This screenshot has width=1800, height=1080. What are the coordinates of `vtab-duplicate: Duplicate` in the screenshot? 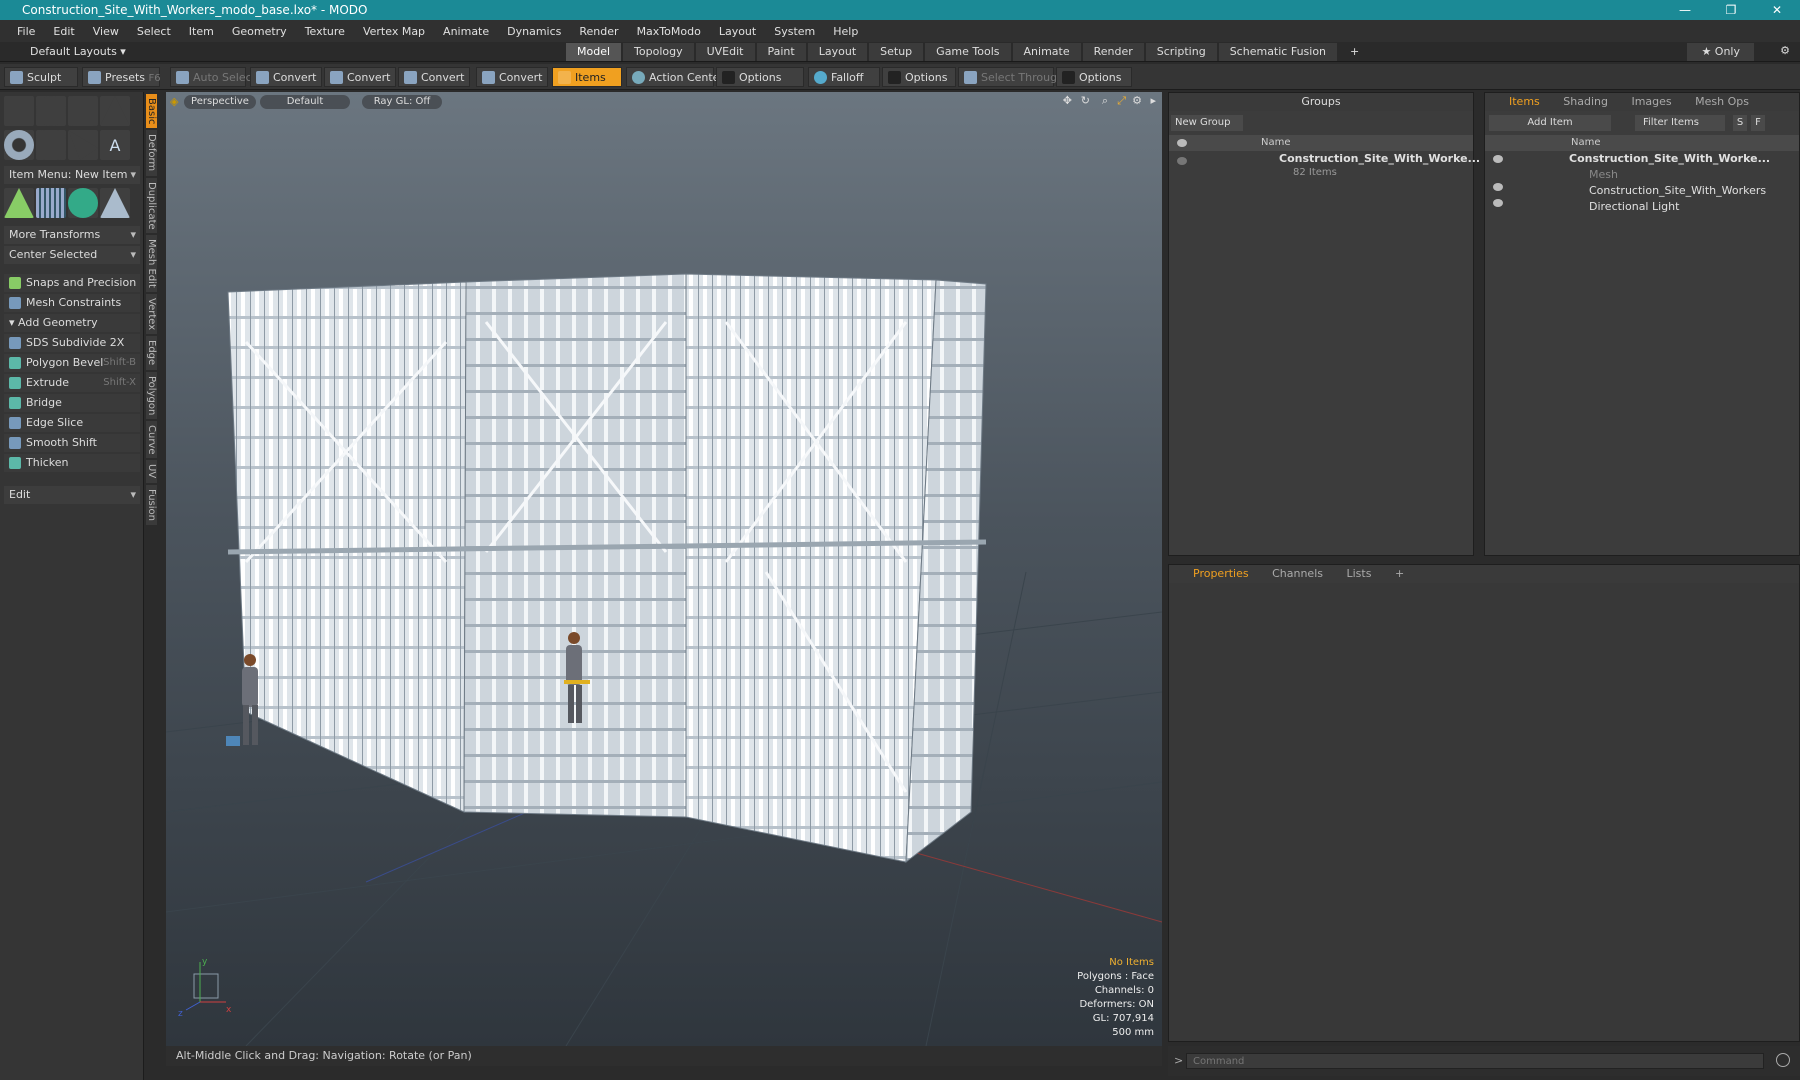 It's located at (151, 205).